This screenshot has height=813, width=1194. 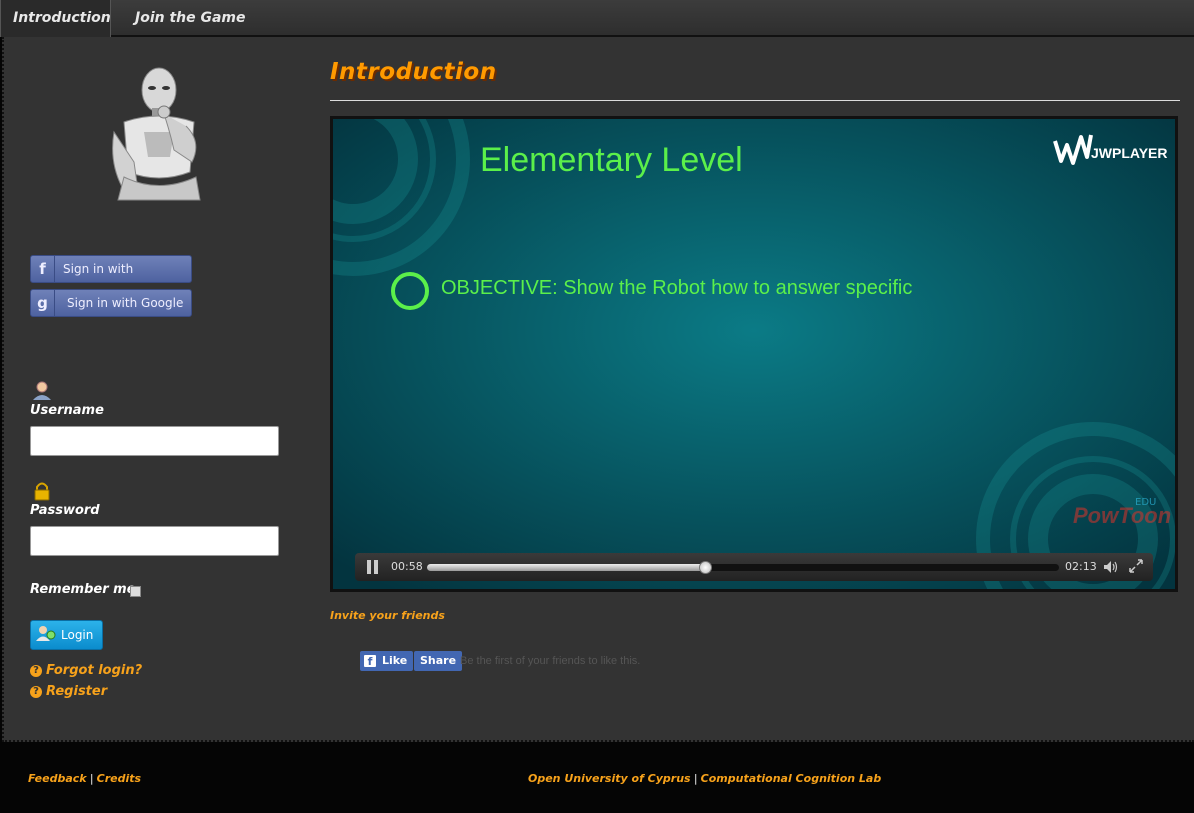 I want to click on jwplayer-brand: JWPLAYER, so click(x=1129, y=153).